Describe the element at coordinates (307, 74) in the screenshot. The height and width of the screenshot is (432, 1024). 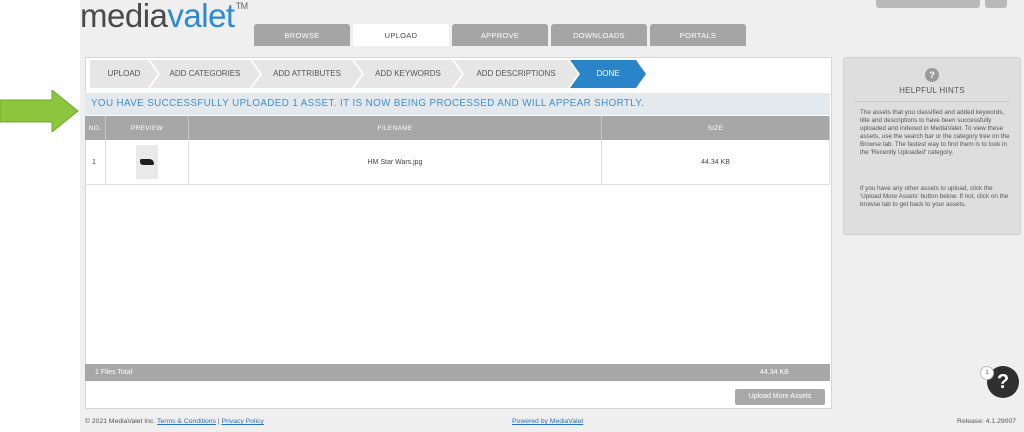
I see `step-add-attributes: ADD ATTRIBUTES` at that location.